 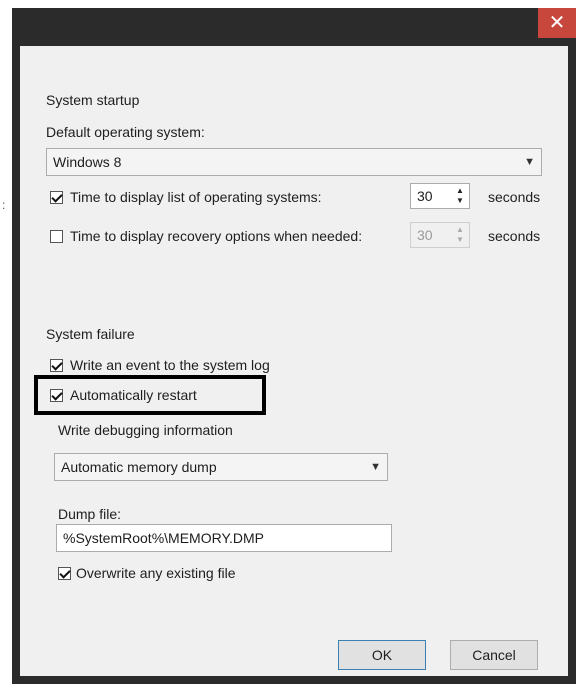 What do you see at coordinates (133, 395) in the screenshot?
I see `auto-restart-label: Automatically restart` at bounding box center [133, 395].